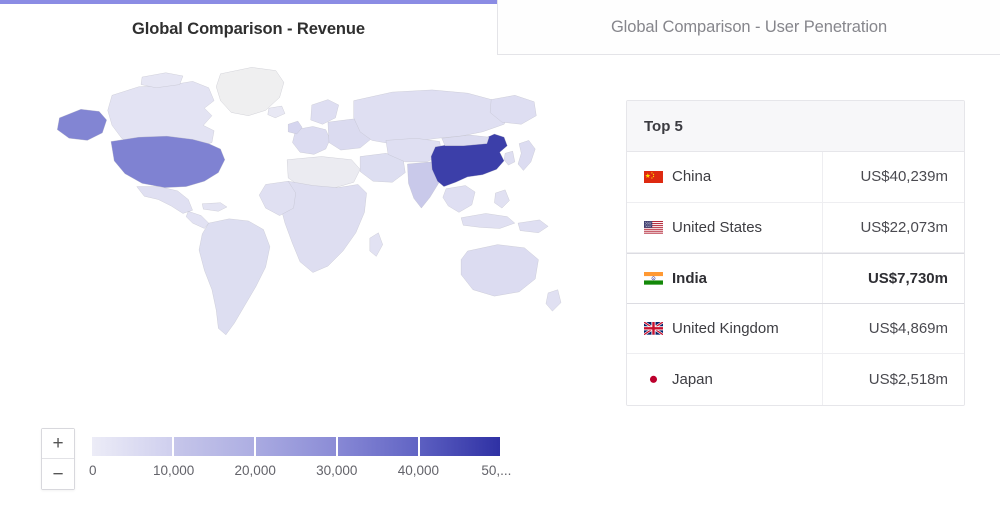 The width and height of the screenshot is (1000, 509). I want to click on map-region-iceland, so click(276, 111).